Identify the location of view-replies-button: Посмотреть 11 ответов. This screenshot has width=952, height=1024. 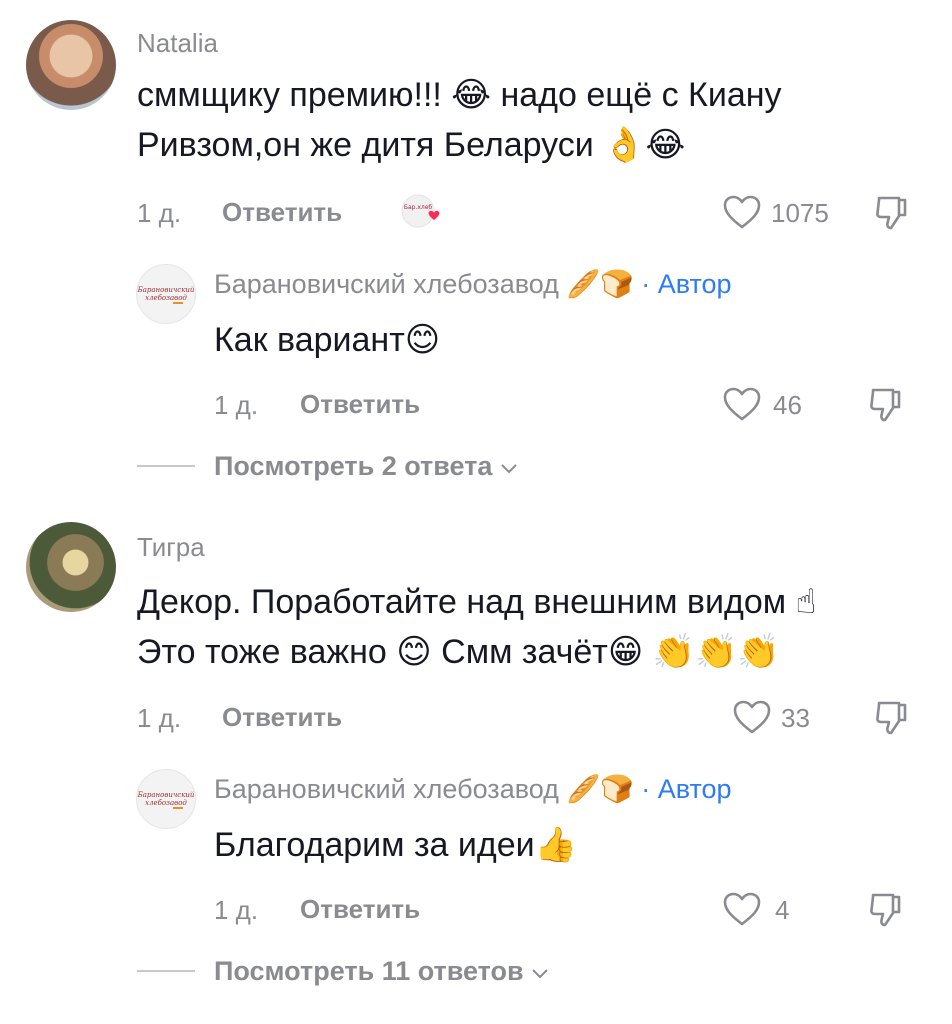
(381, 971).